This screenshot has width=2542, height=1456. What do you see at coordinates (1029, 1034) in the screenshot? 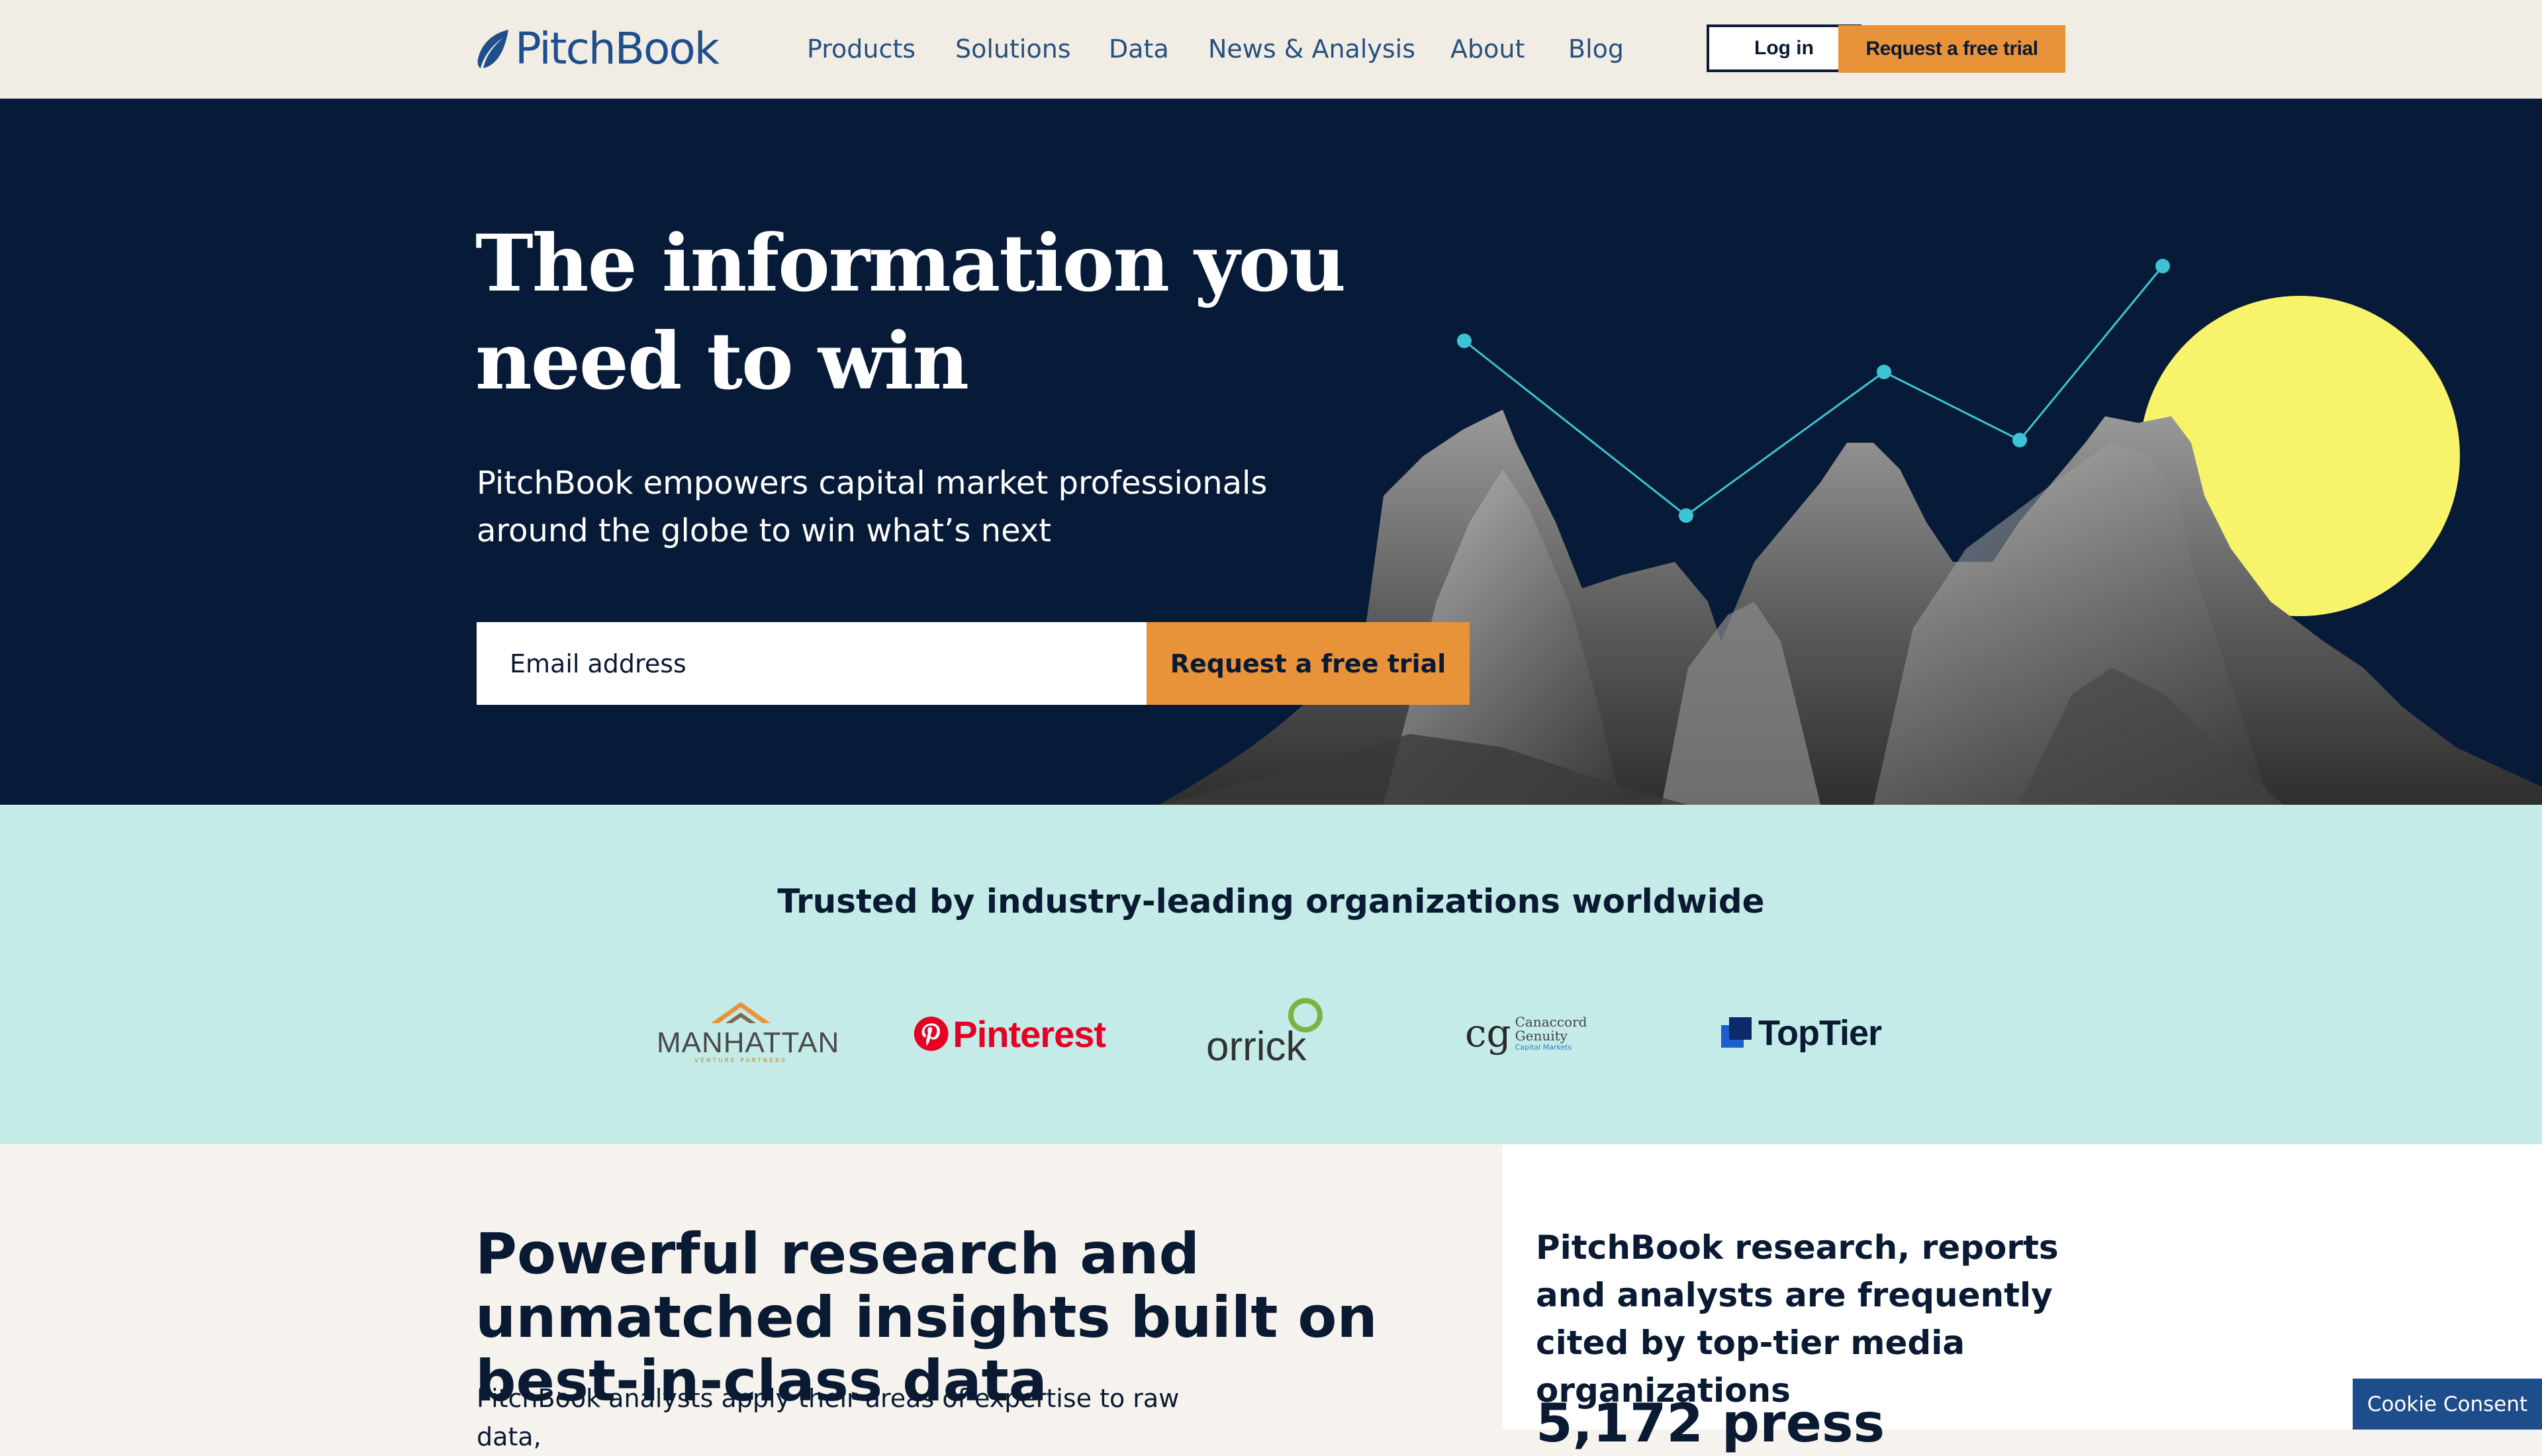
I see `pinterest-name: Pinterest` at bounding box center [1029, 1034].